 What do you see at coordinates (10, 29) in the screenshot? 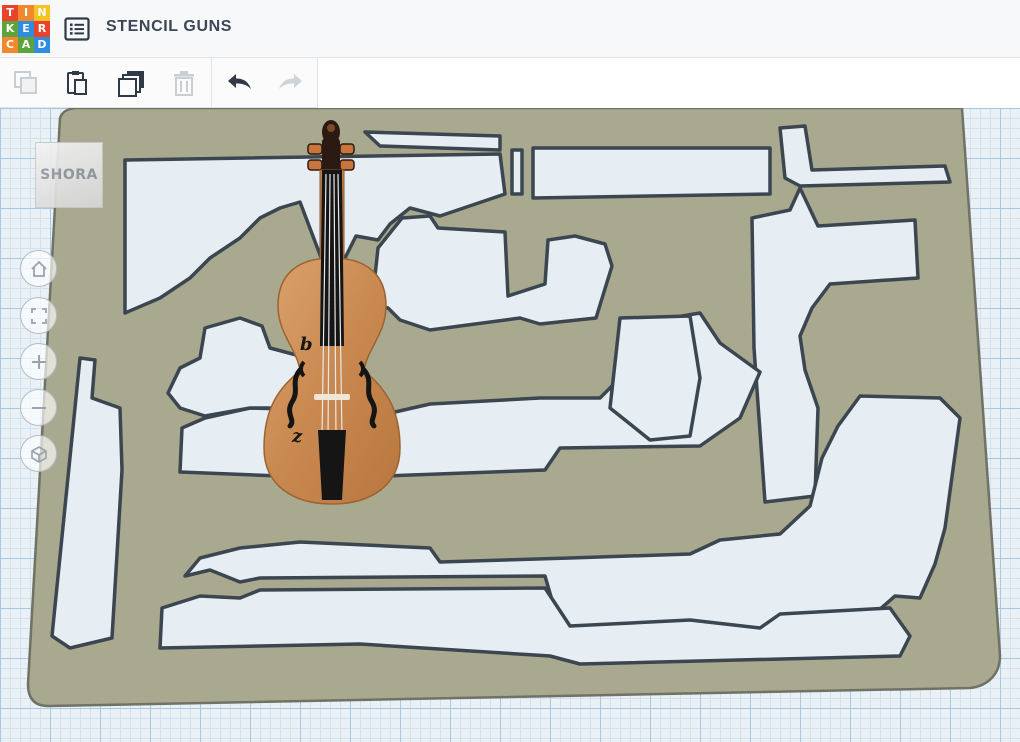
I see `logo-letter: K` at bounding box center [10, 29].